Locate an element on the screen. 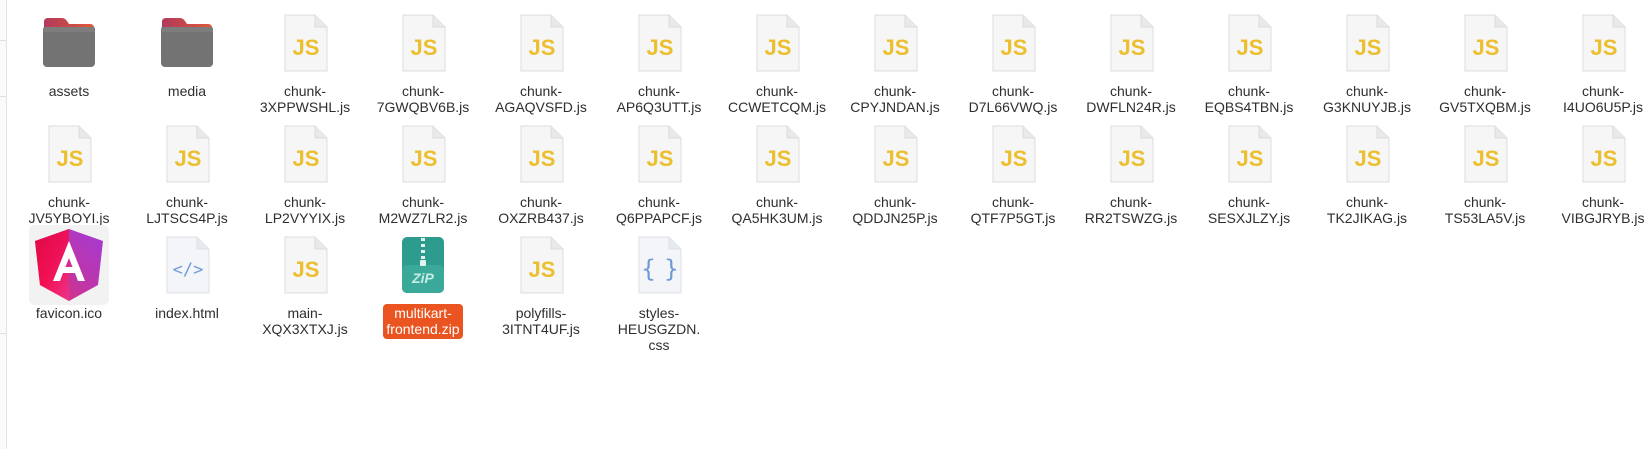 The height and width of the screenshot is (449, 1650). file-item: assets is located at coordinates (69, 62).